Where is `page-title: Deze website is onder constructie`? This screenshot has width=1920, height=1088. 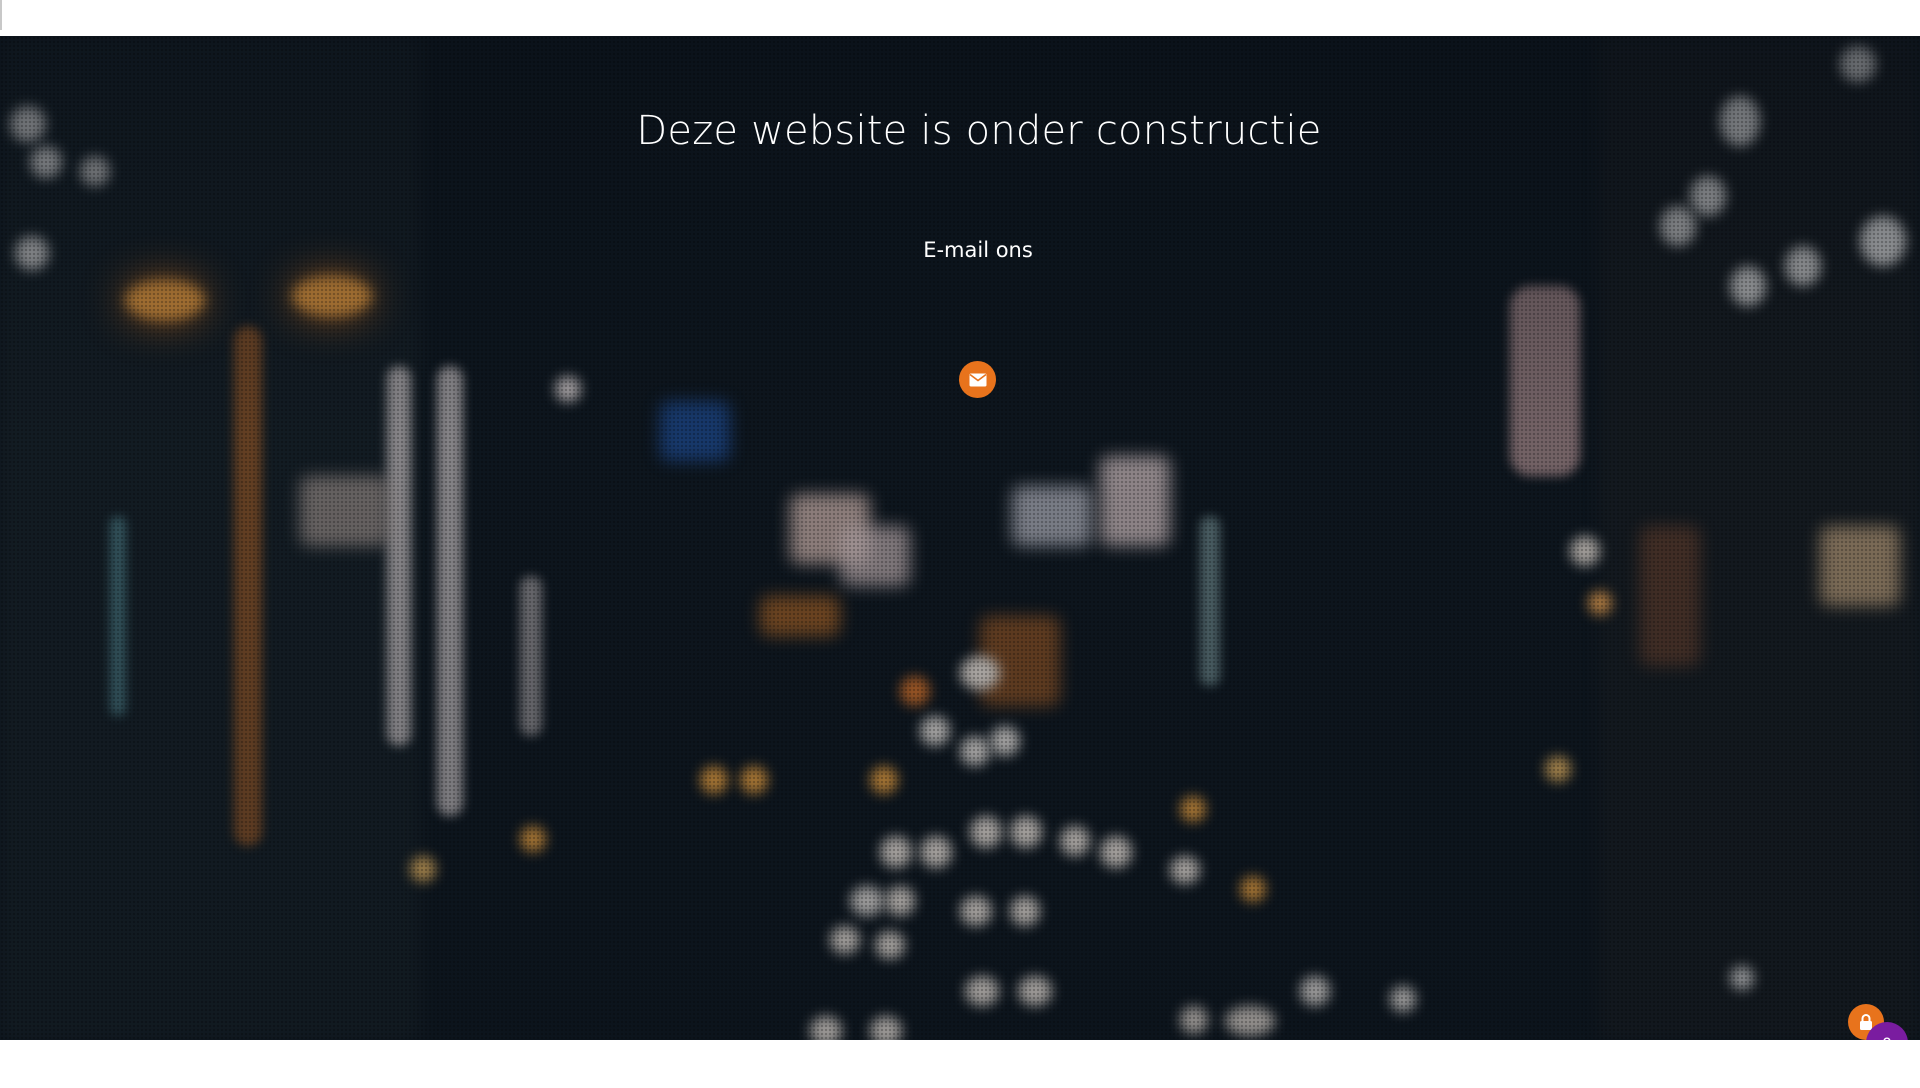 page-title: Deze website is onder constructie is located at coordinates (979, 131).